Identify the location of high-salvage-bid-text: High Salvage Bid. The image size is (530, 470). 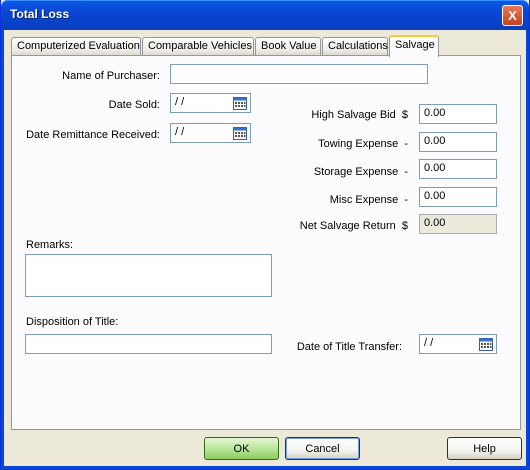
(353, 115).